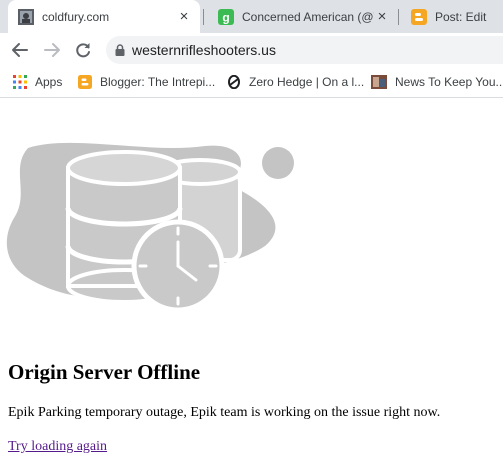 The width and height of the screenshot is (503, 473). What do you see at coordinates (49, 82) in the screenshot?
I see `bookmark-label: Apps` at bounding box center [49, 82].